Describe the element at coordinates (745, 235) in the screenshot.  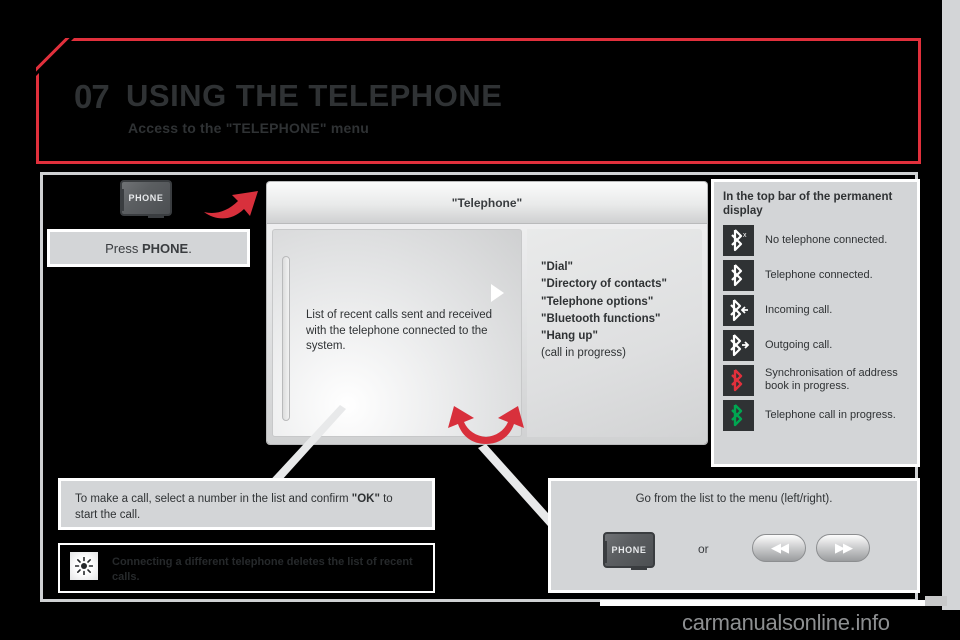
I see `svg-text: x` at that location.